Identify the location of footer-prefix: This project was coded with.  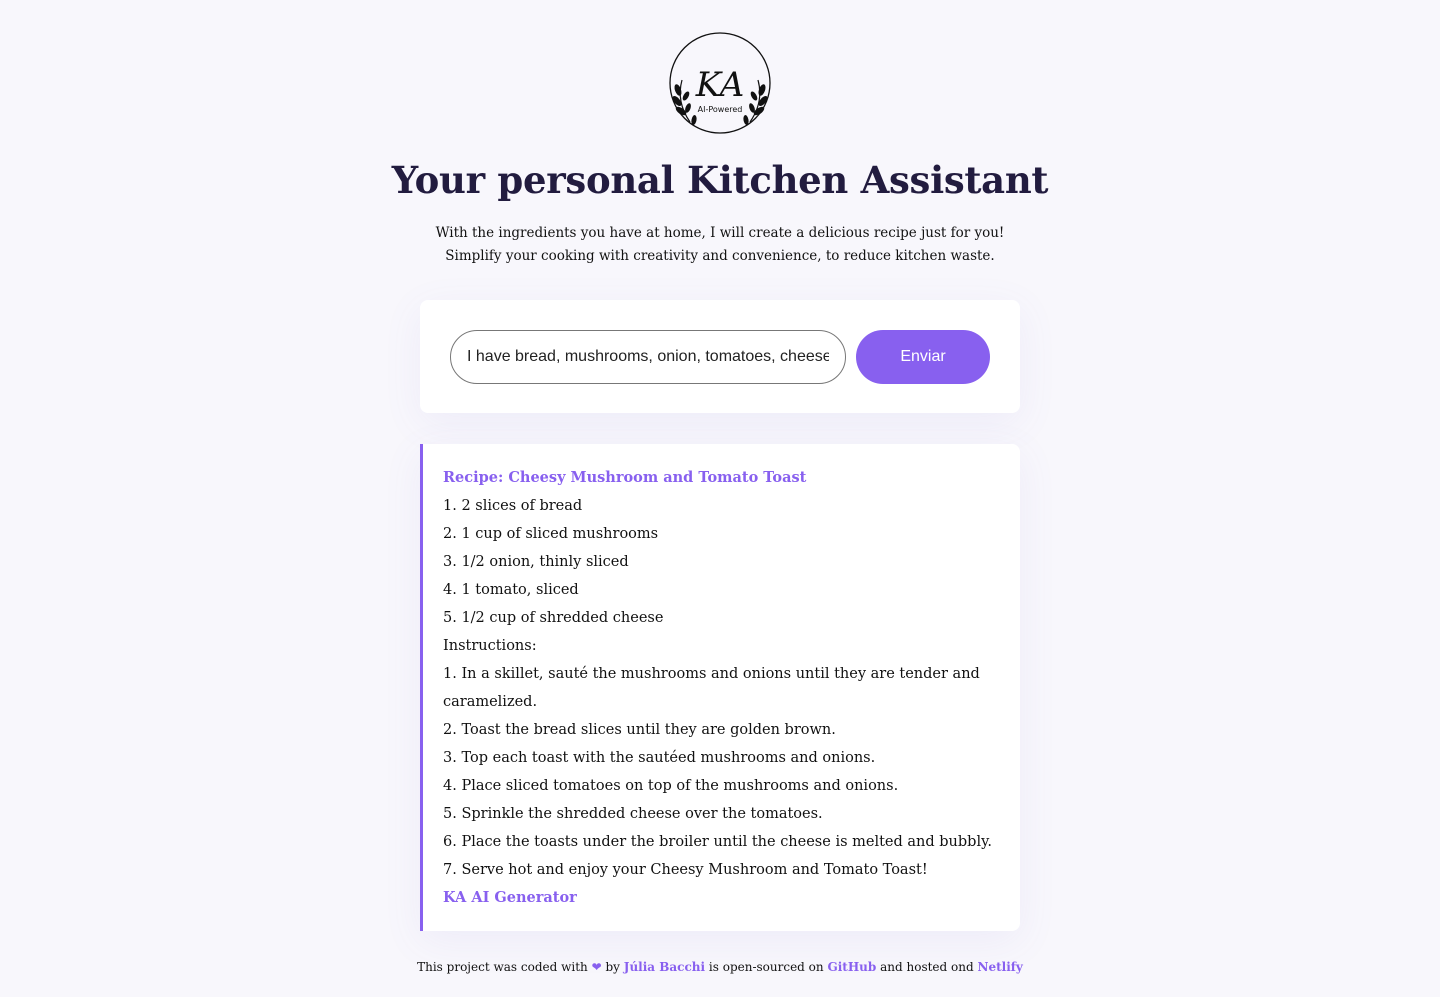
(502, 967).